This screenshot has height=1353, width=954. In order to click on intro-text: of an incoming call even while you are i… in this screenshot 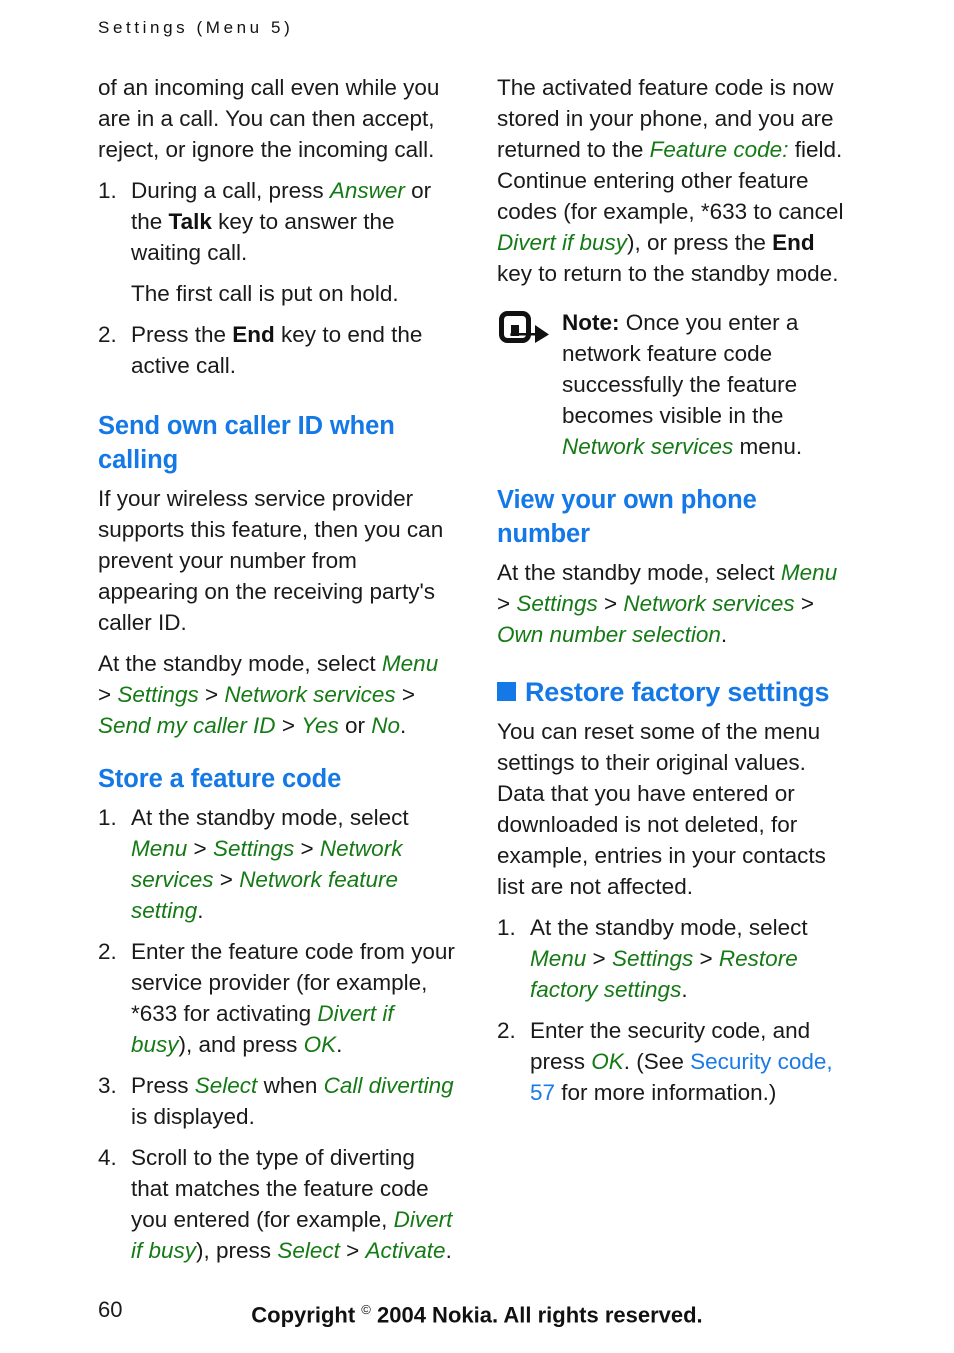, I will do `click(269, 118)`.